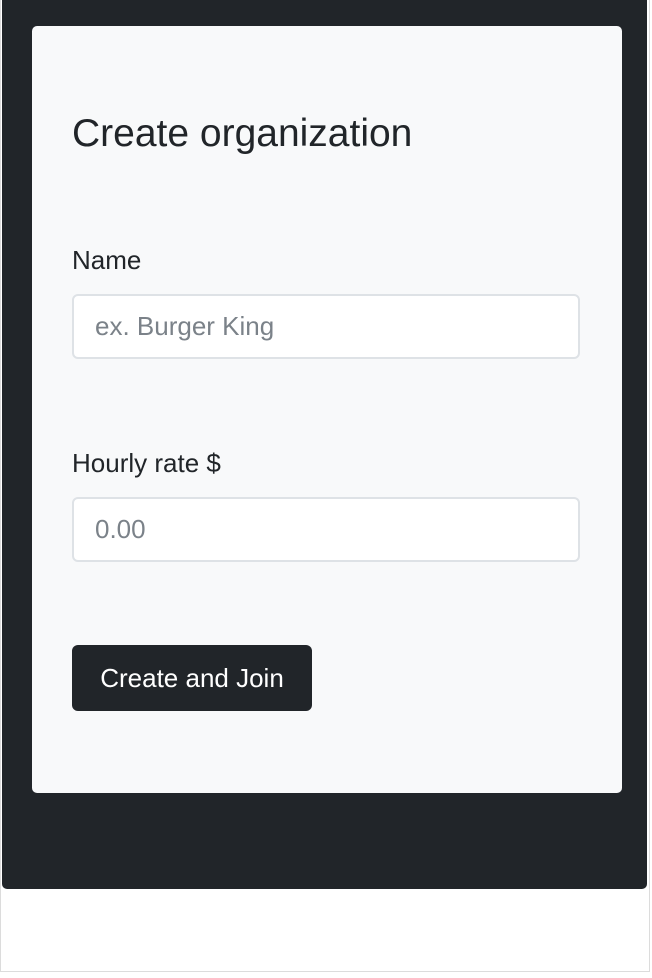 This screenshot has height=978, width=652. I want to click on organization-name-input, so click(326, 326).